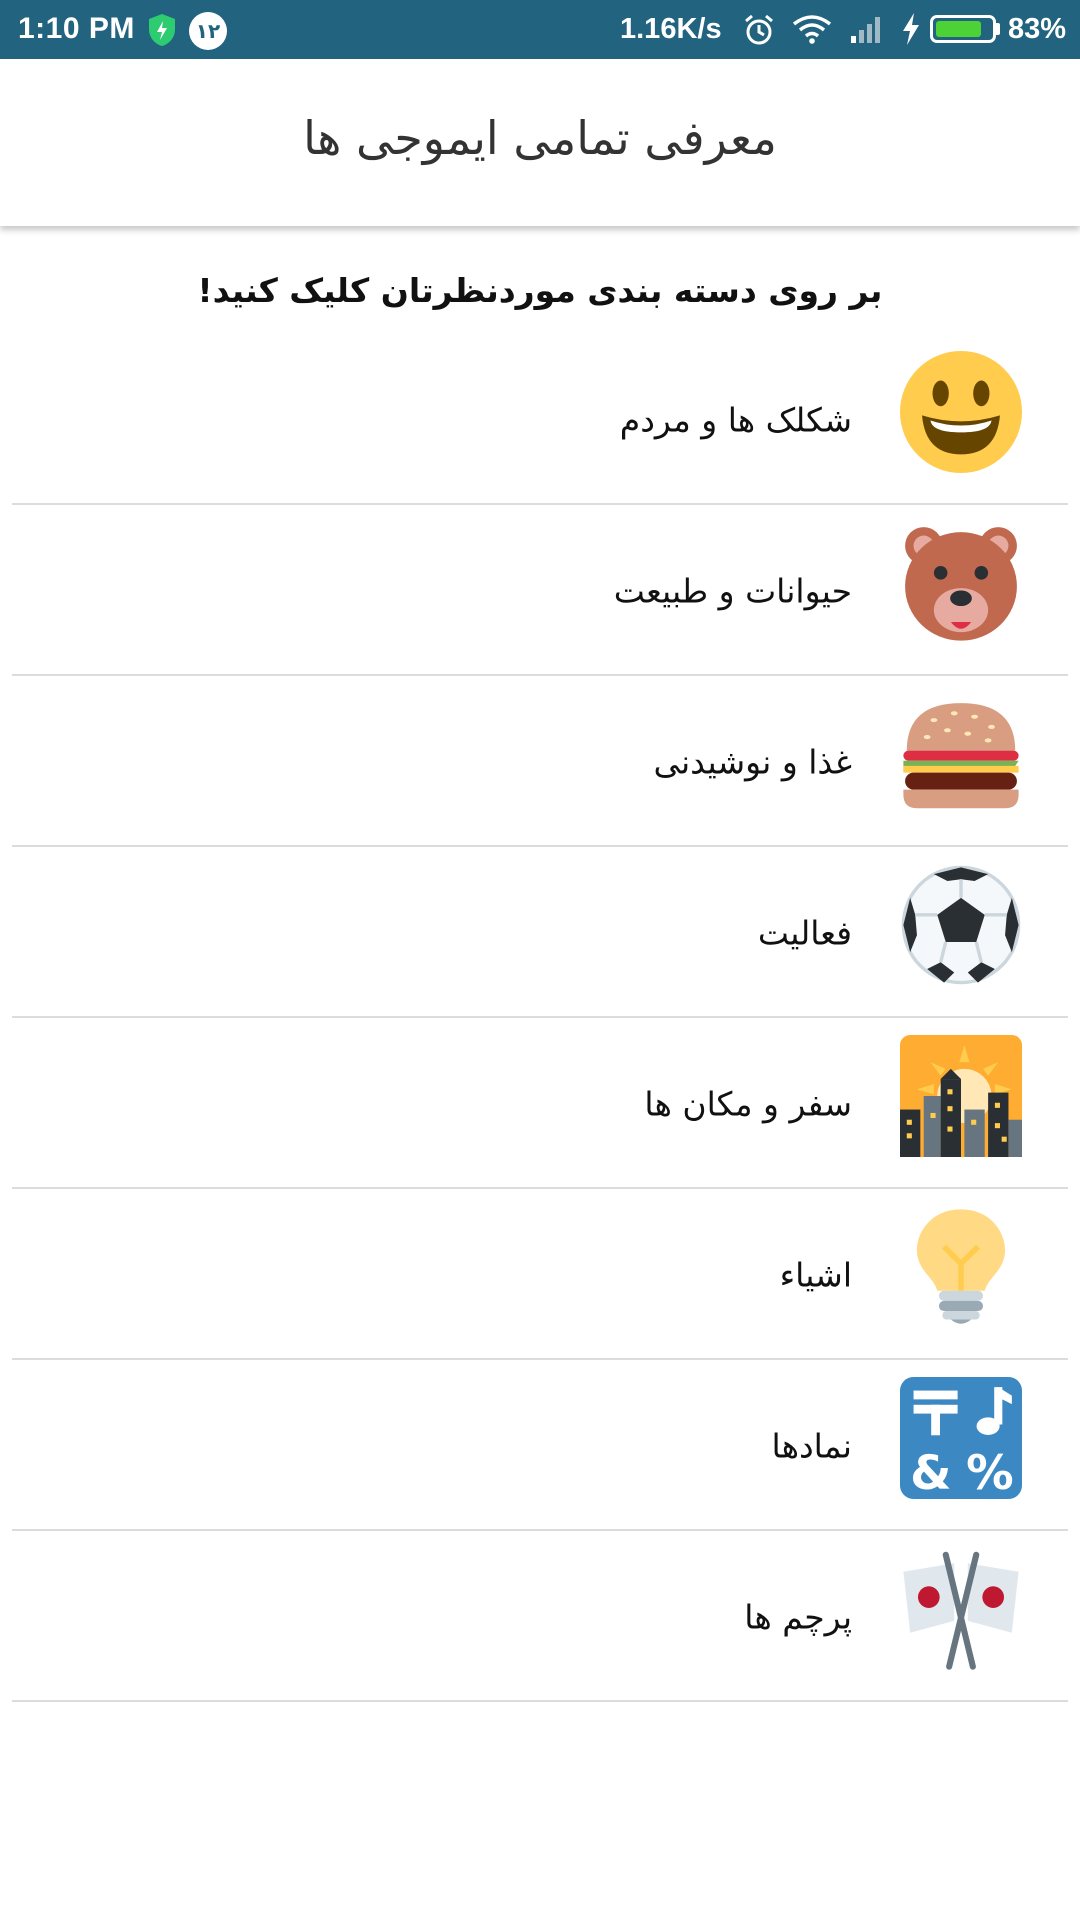  I want to click on category-label: نمادها, so click(811, 1445).